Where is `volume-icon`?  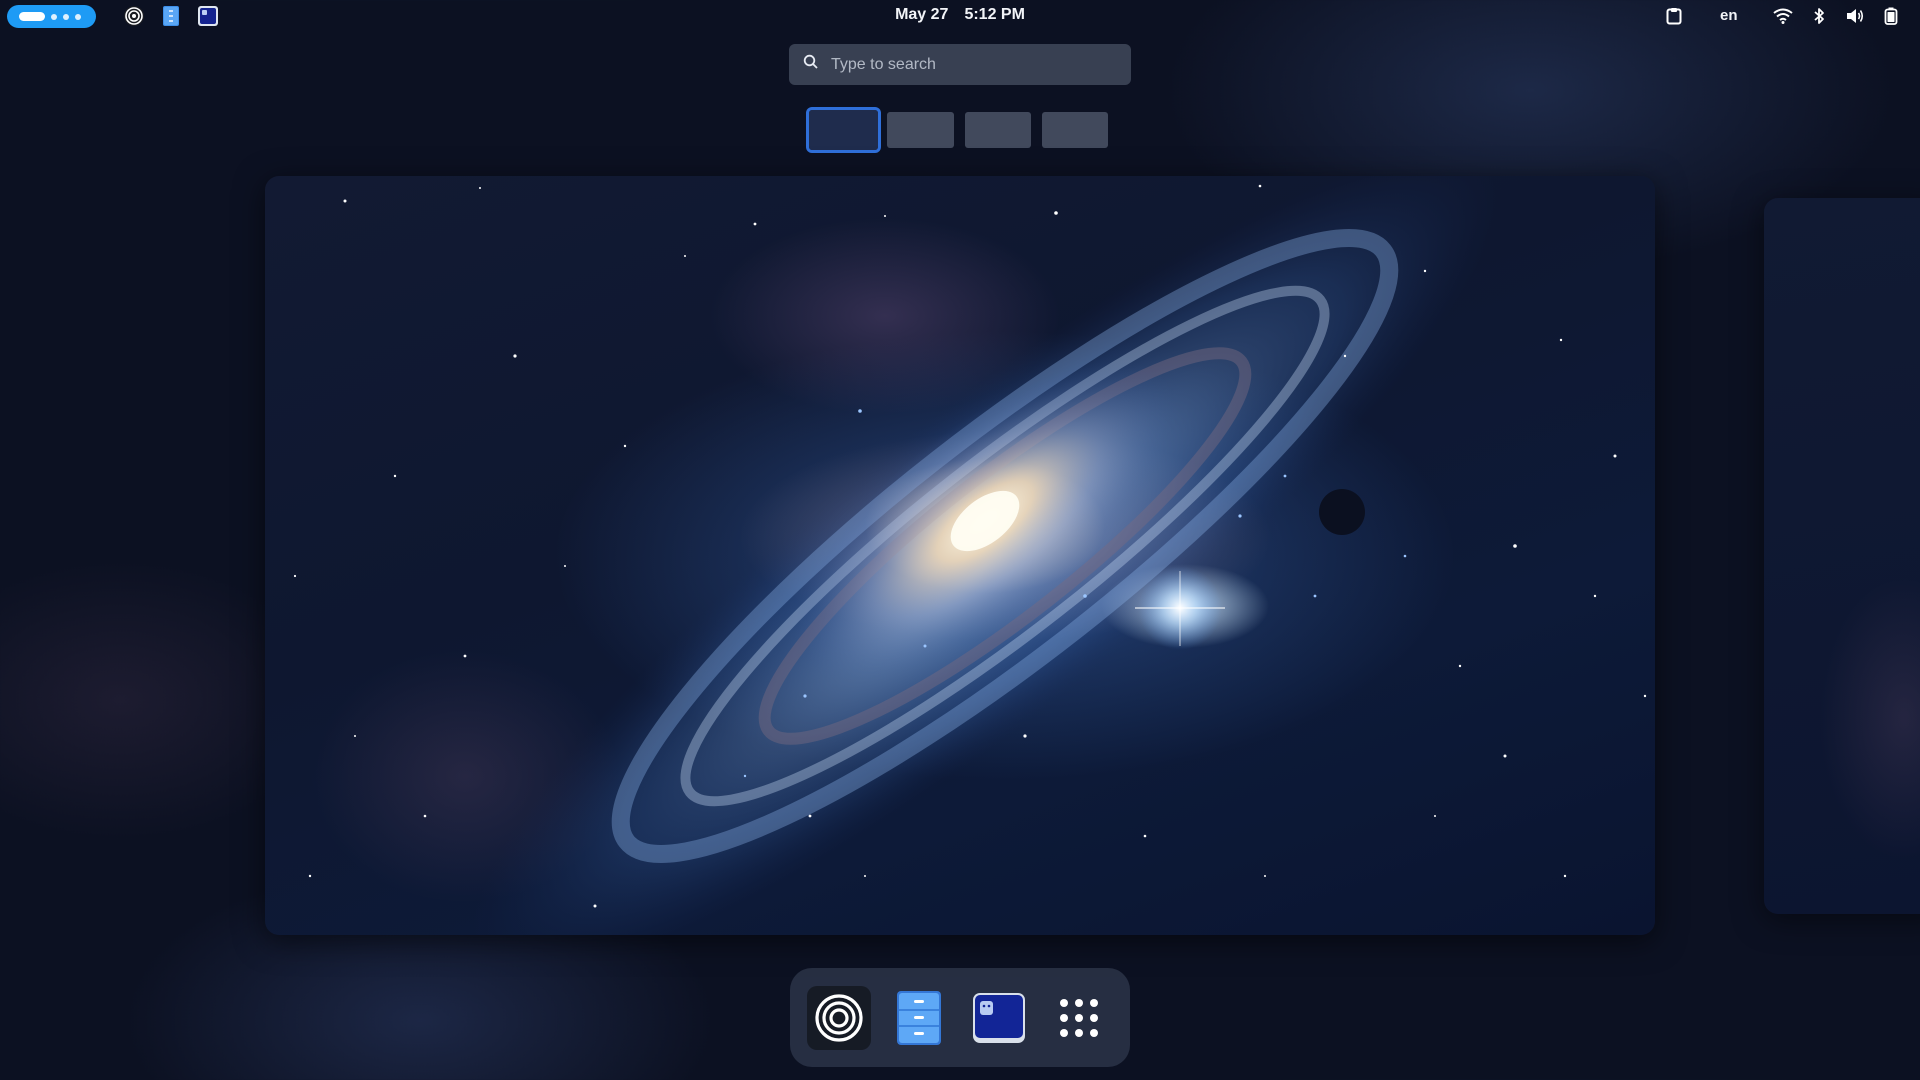 volume-icon is located at coordinates (1855, 16).